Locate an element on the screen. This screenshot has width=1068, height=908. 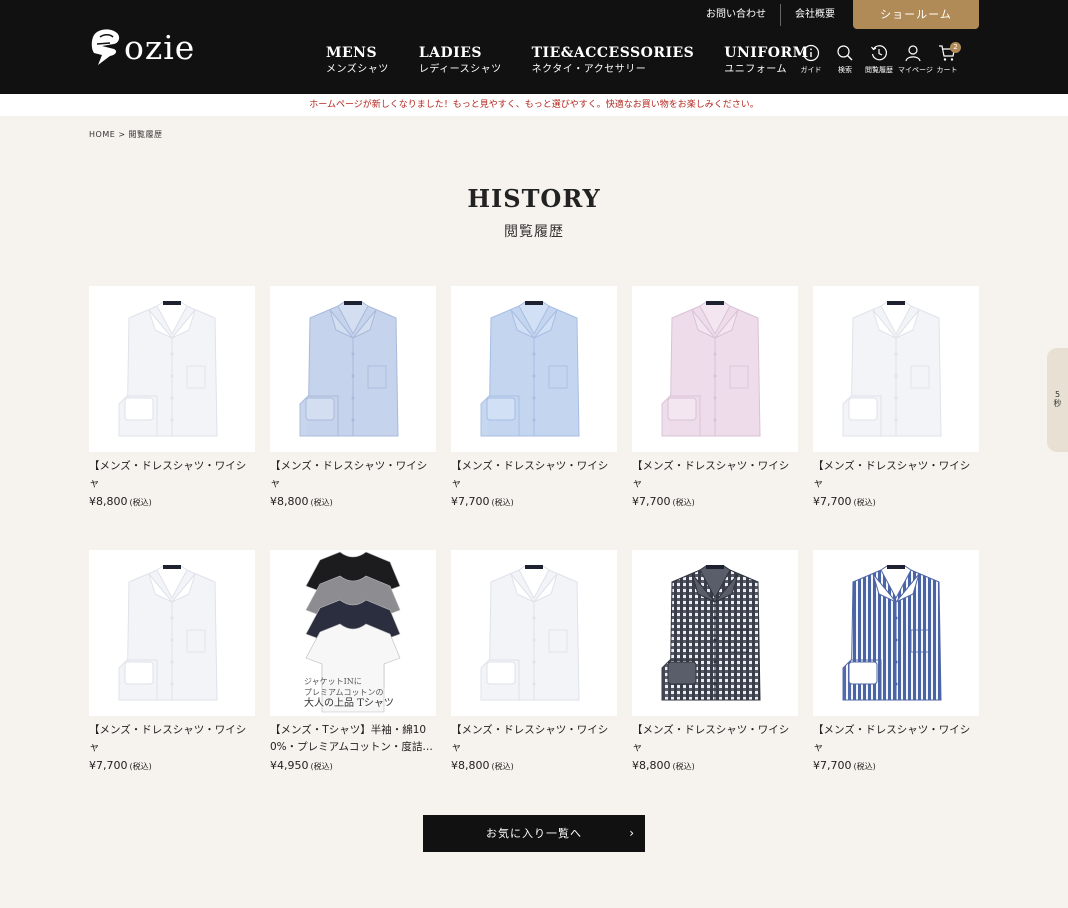
product-card: 【メンズ・ドレスシャツ・ワイシャツ】… ¥7,700(税込) is located at coordinates (172, 661).